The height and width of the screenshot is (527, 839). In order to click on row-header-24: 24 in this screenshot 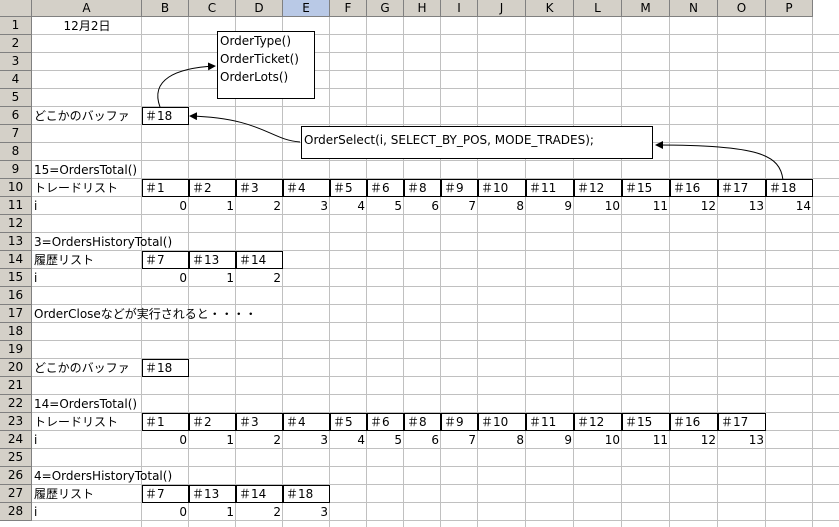, I will do `click(16, 440)`.